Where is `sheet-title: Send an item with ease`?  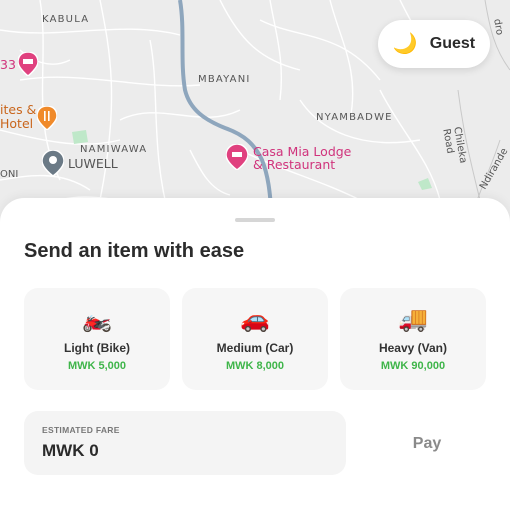
sheet-title: Send an item with ease is located at coordinates (134, 251).